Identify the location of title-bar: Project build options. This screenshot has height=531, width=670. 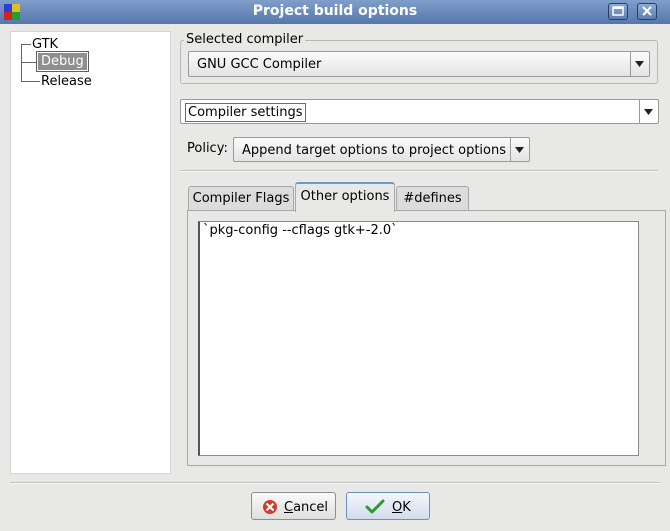
(335, 12).